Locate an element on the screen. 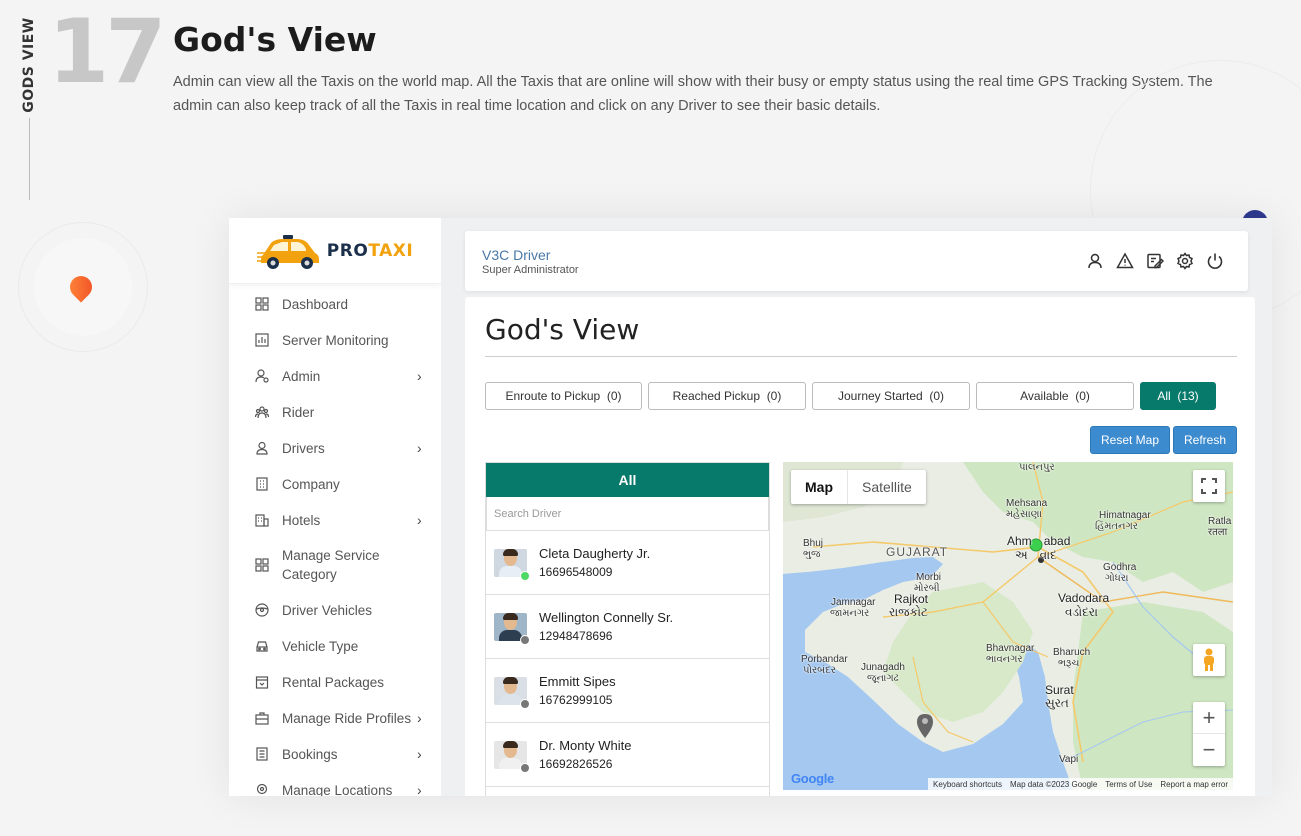 This screenshot has width=1301, height=836. map-view-button: Map is located at coordinates (819, 487).